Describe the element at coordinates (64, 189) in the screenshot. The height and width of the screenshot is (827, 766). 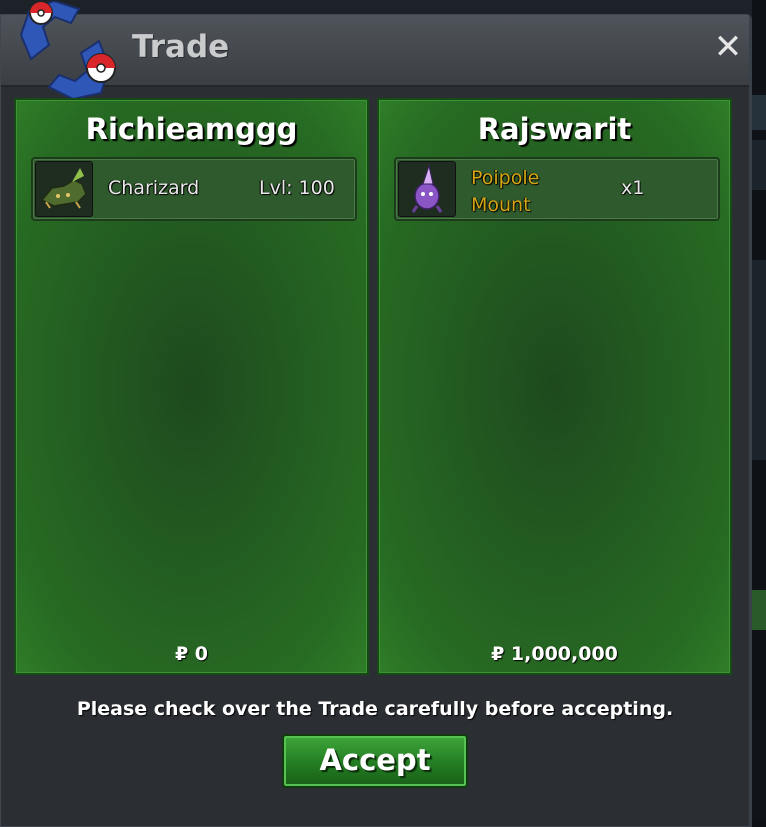
I see `charizard-sprite-icon` at that location.